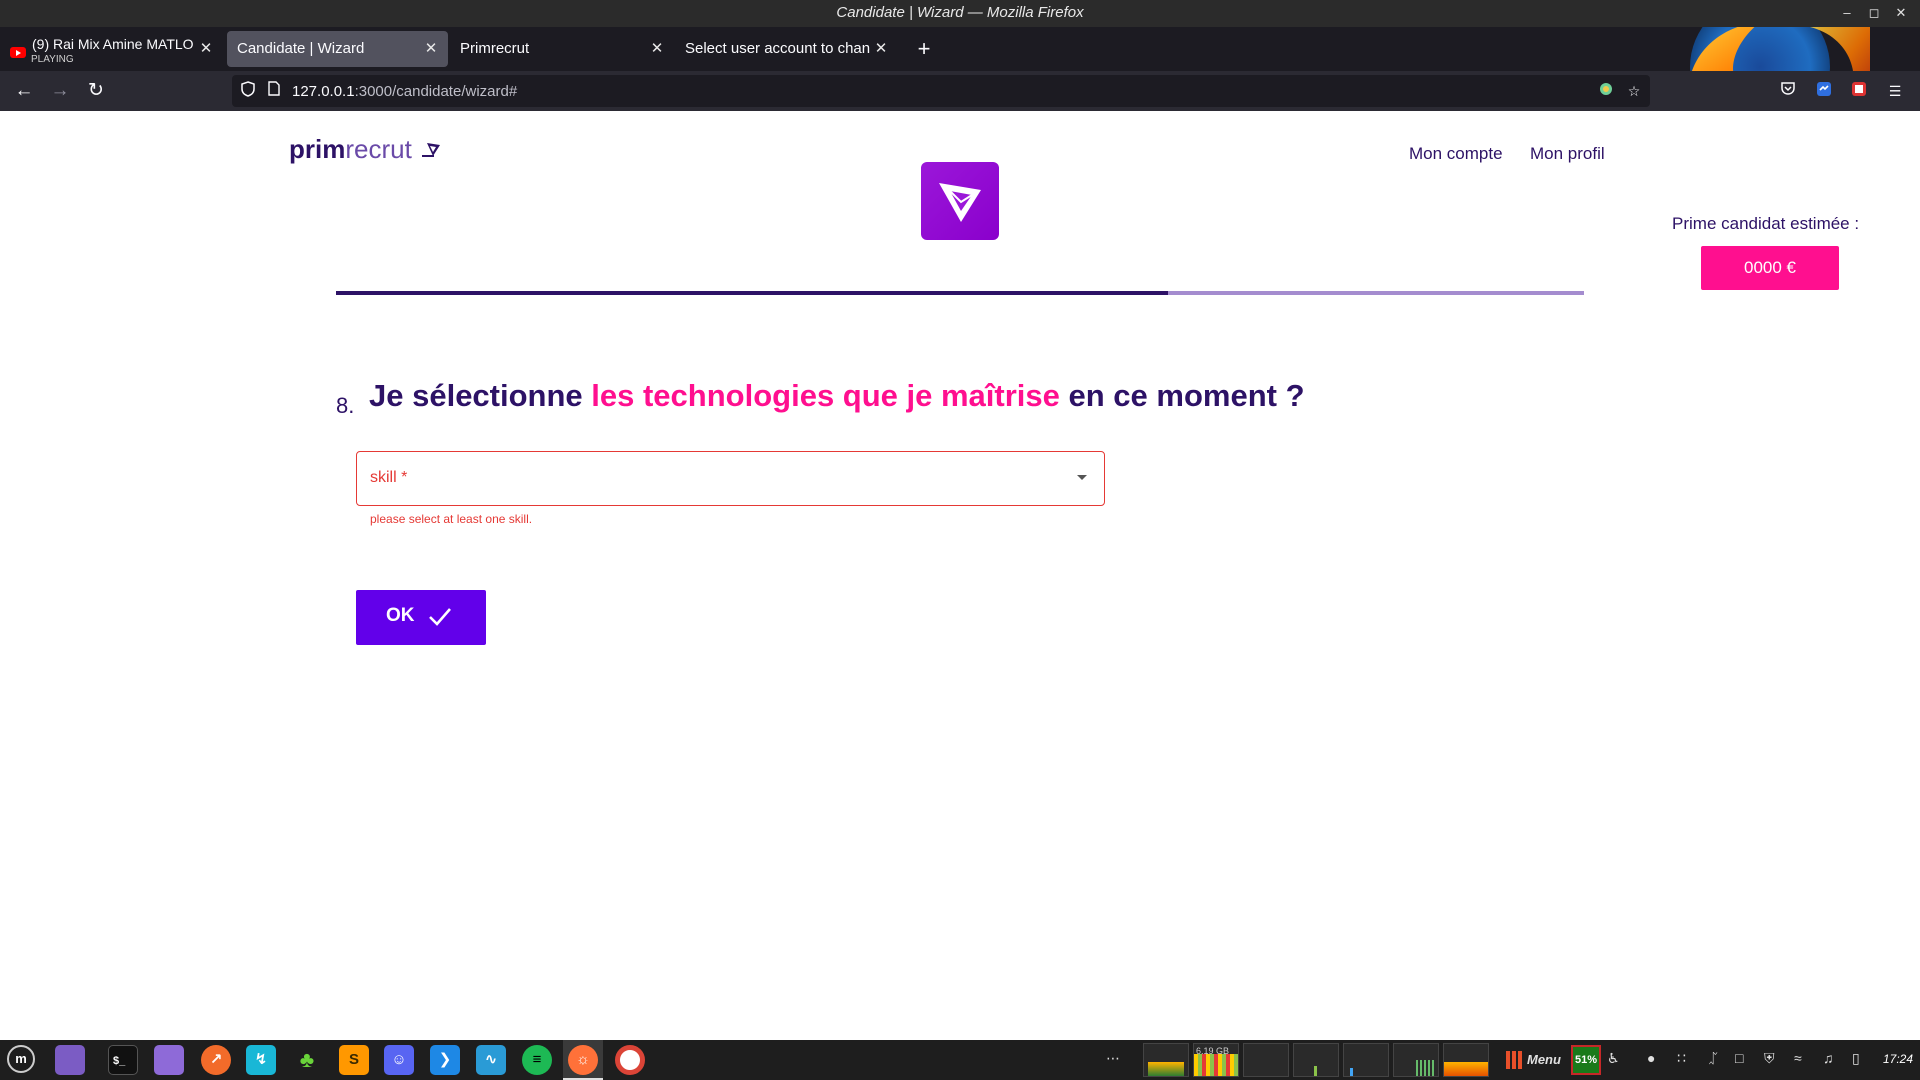 The image size is (1920, 1080). I want to click on close-window-icon: ✕, so click(1901, 13).